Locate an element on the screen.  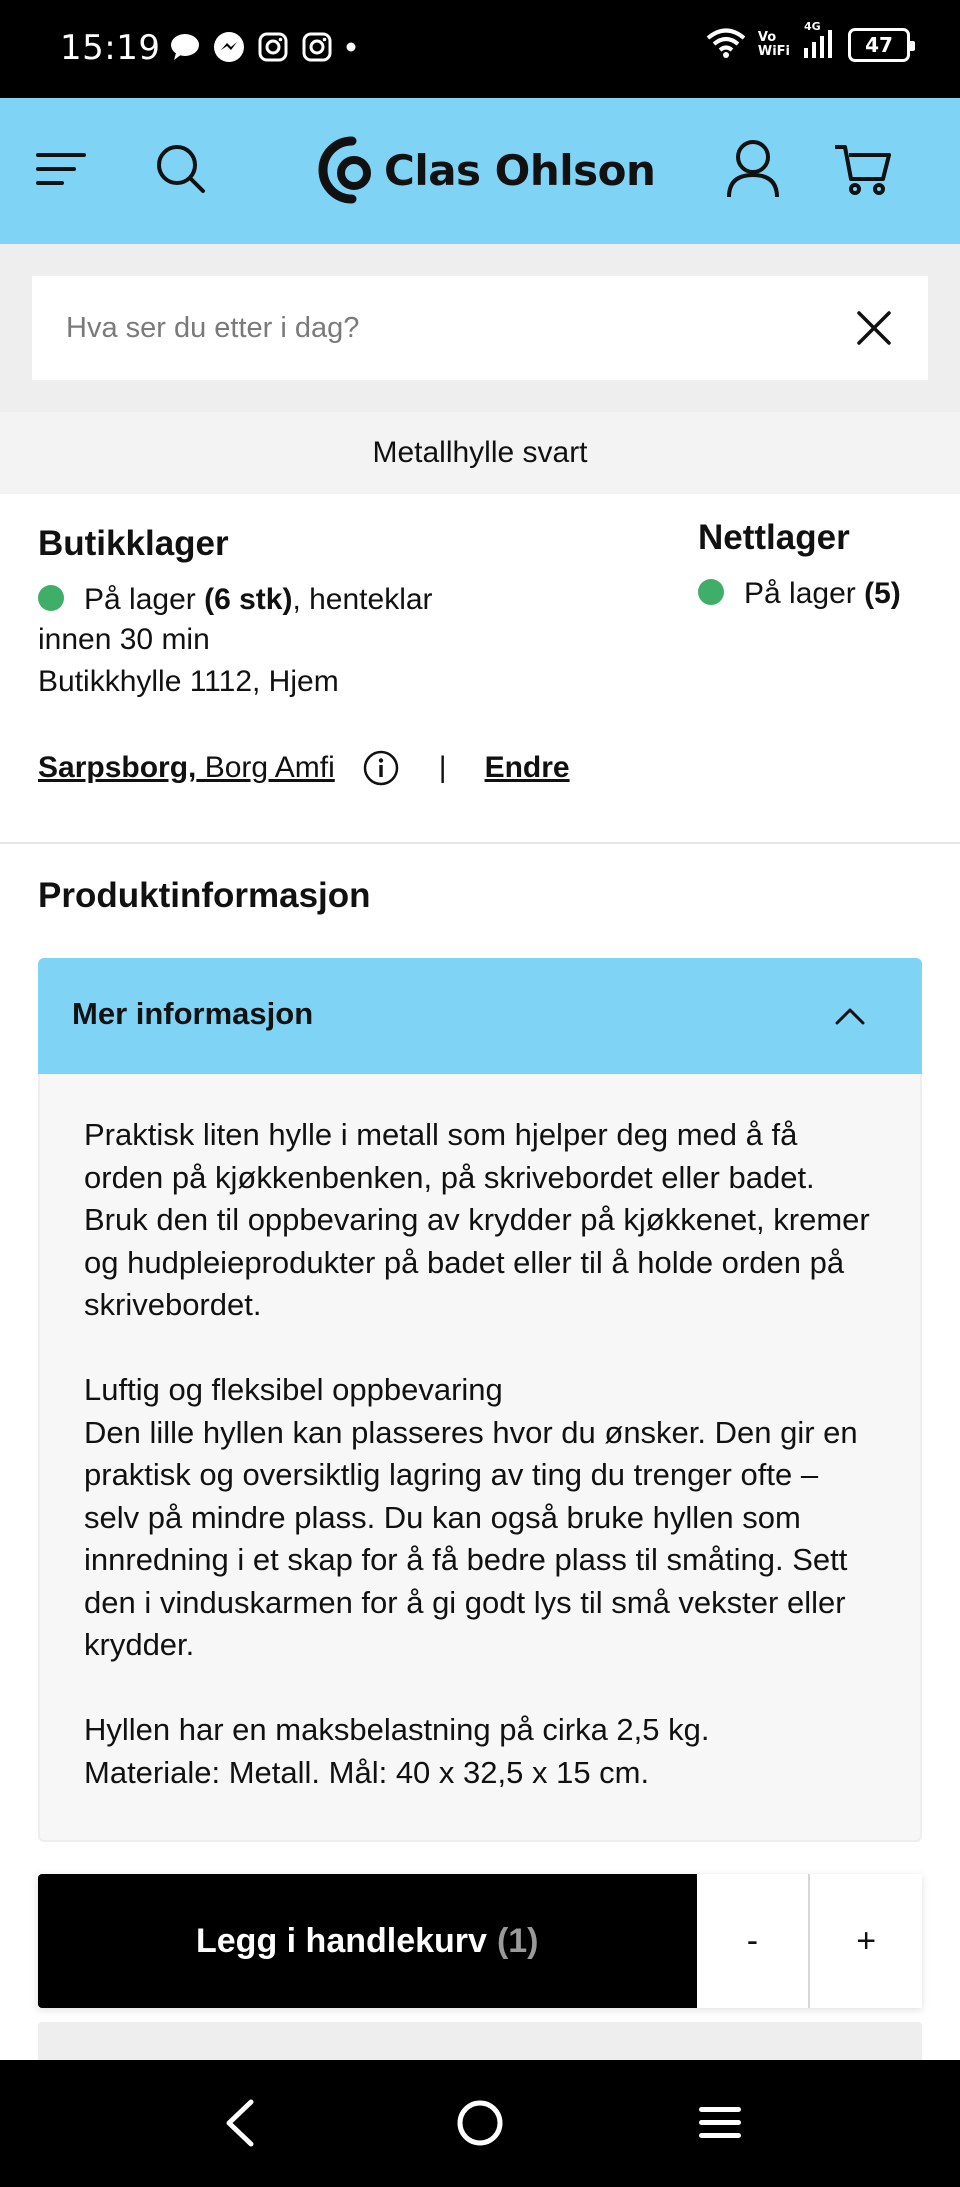
cart-icon is located at coordinates (863, 170).